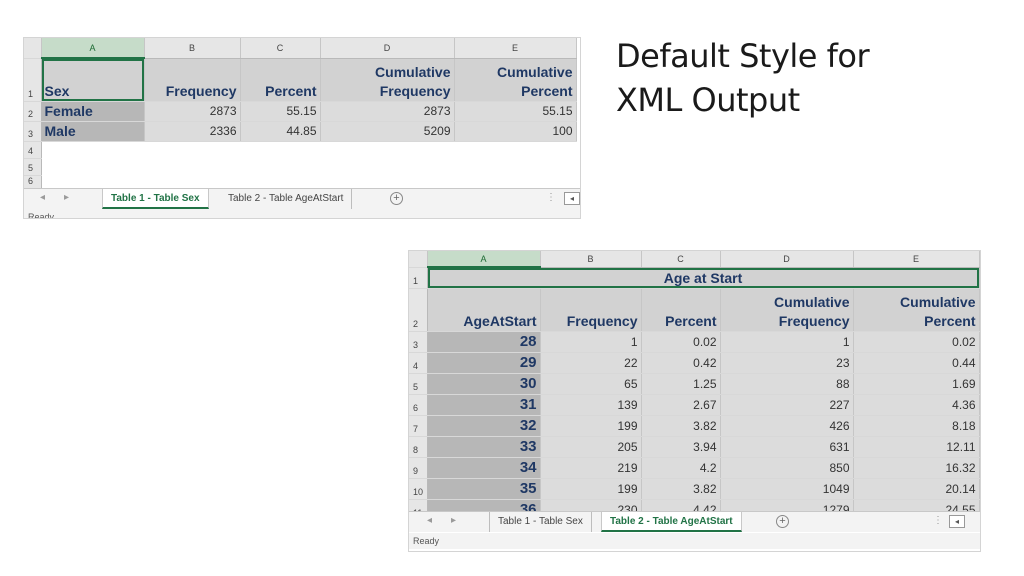 This screenshot has height=576, width=1024. Describe the element at coordinates (418, 278) in the screenshot. I see `row-header: 1` at that location.